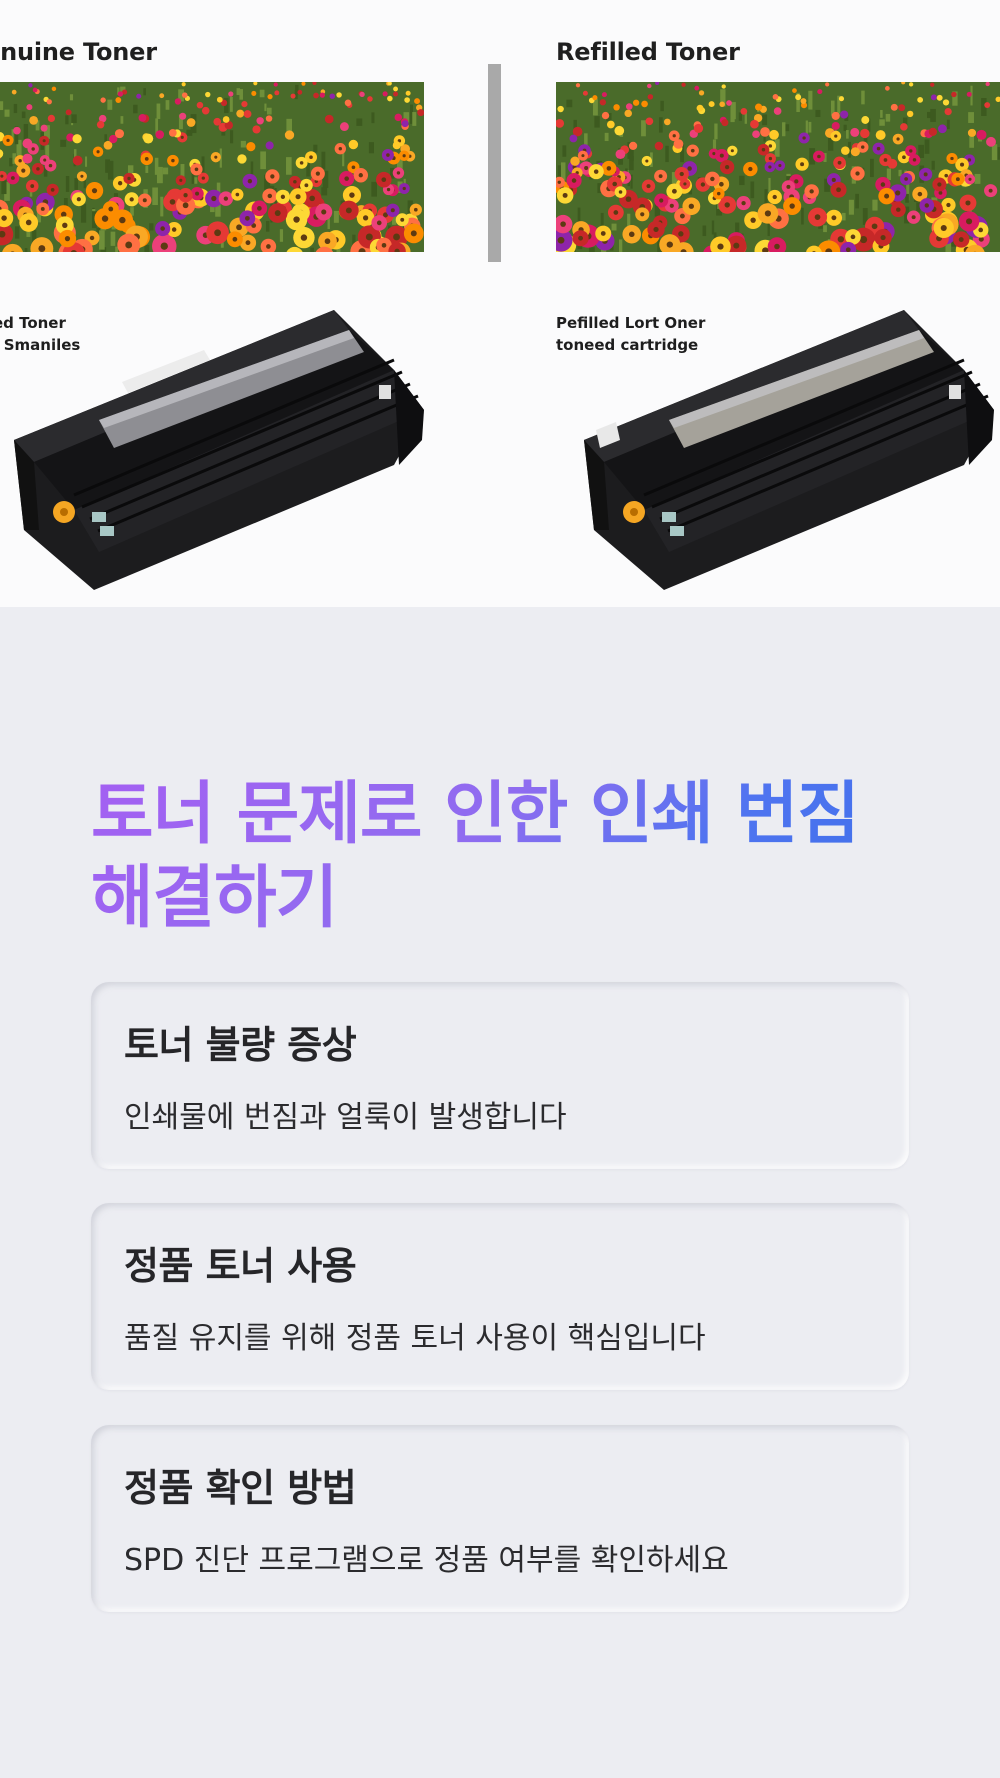 The image size is (1000, 1778). Describe the element at coordinates (345, 1117) in the screenshot. I see `card-description: 인쇄물에 번짐과 얼룩이 발생합니다` at that location.